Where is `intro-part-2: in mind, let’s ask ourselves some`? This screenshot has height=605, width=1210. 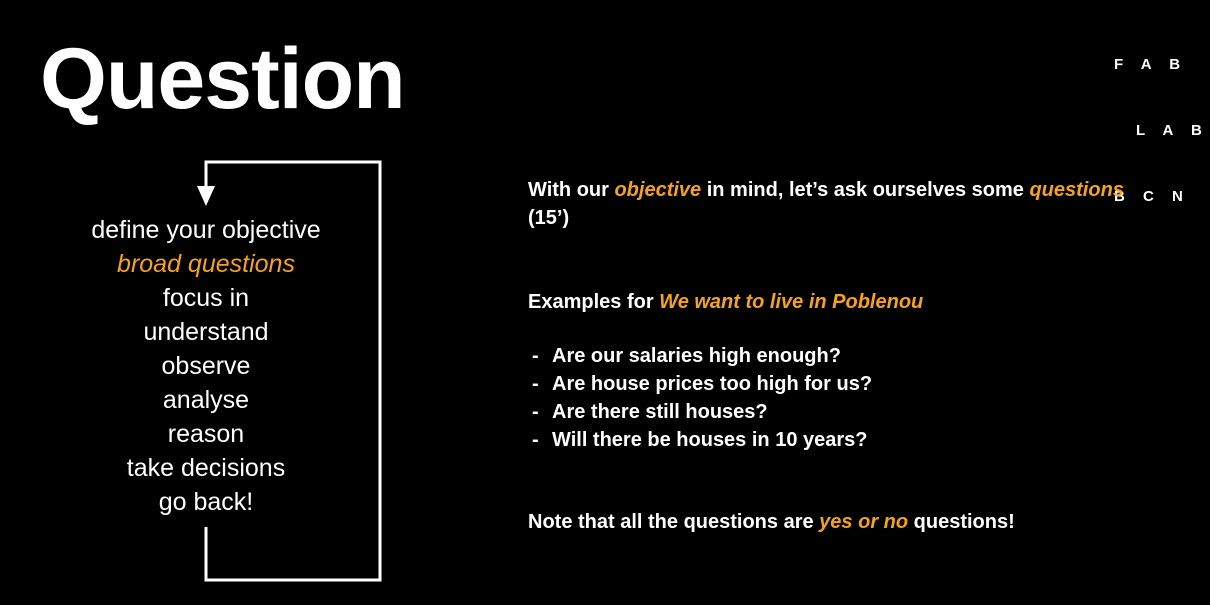 intro-part-2: in mind, let’s ask ourselves some is located at coordinates (865, 190).